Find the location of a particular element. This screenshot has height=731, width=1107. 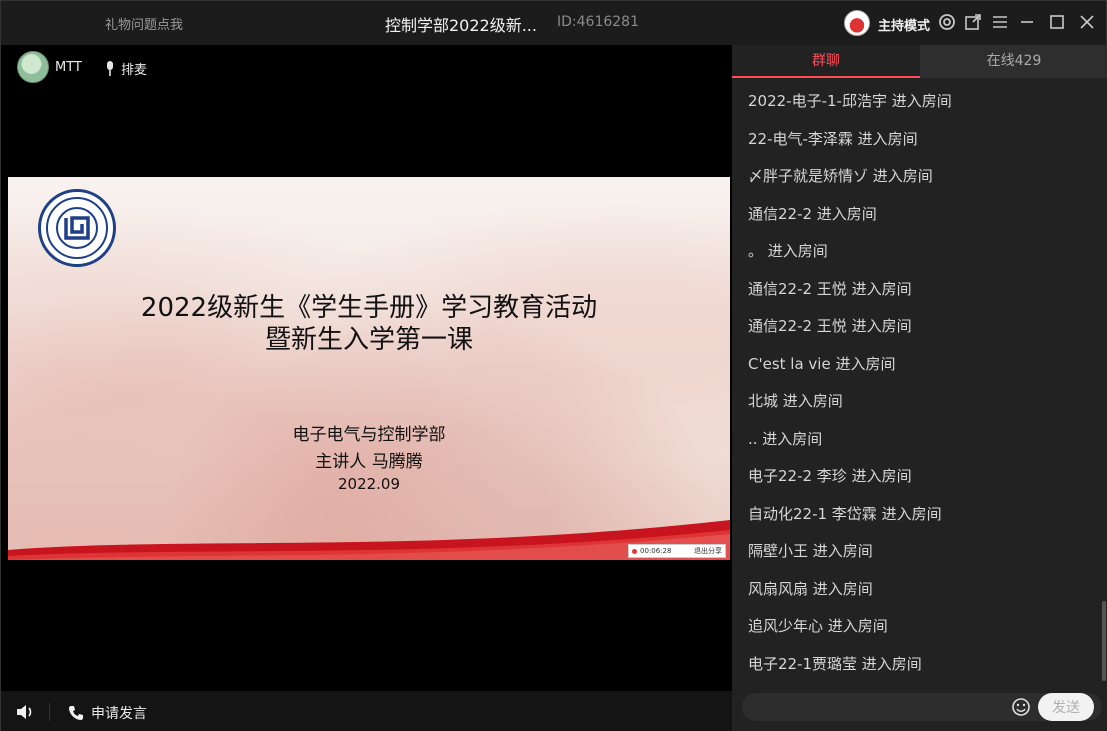

bottom-toolbar: 申请发言 is located at coordinates (366, 711).